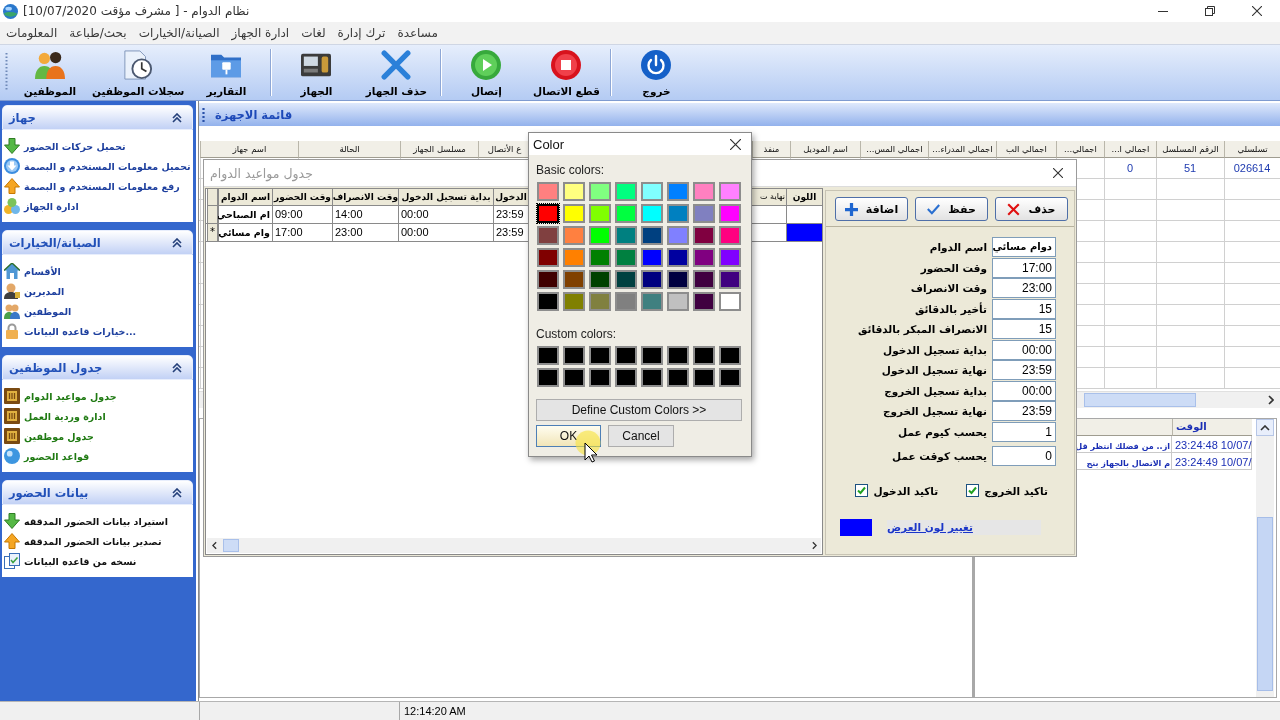 The width and height of the screenshot is (1280, 720). What do you see at coordinates (504, 149) in the screenshot?
I see `column-header: ع الأتصال` at bounding box center [504, 149].